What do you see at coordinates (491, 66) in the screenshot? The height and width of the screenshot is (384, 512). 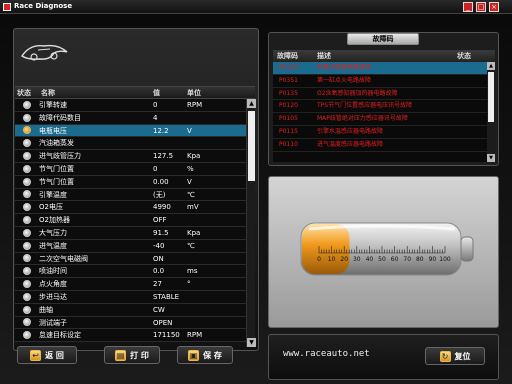 I see `fault-scroll-up-icon: ▲` at bounding box center [491, 66].